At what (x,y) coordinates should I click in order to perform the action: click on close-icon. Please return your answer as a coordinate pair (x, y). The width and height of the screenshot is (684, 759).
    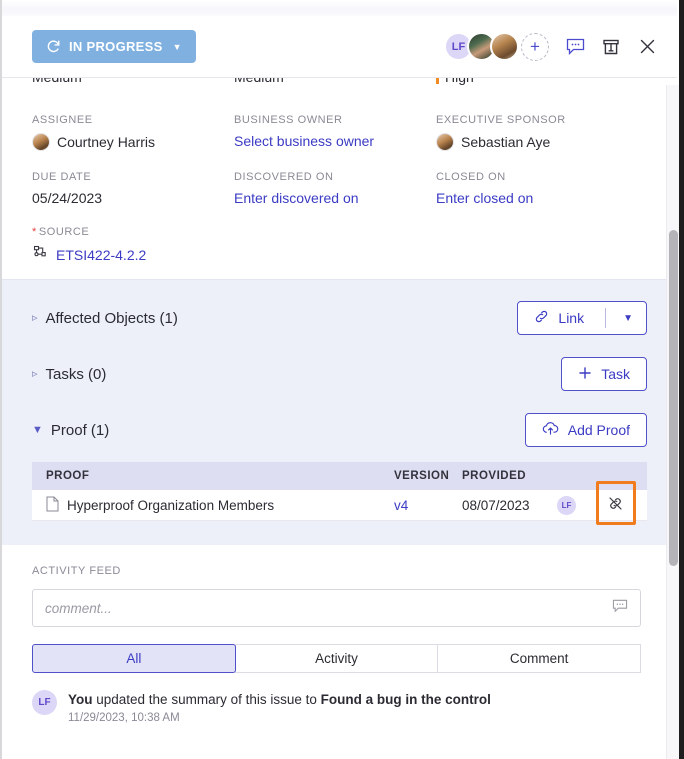
    Looking at the image, I should click on (647, 47).